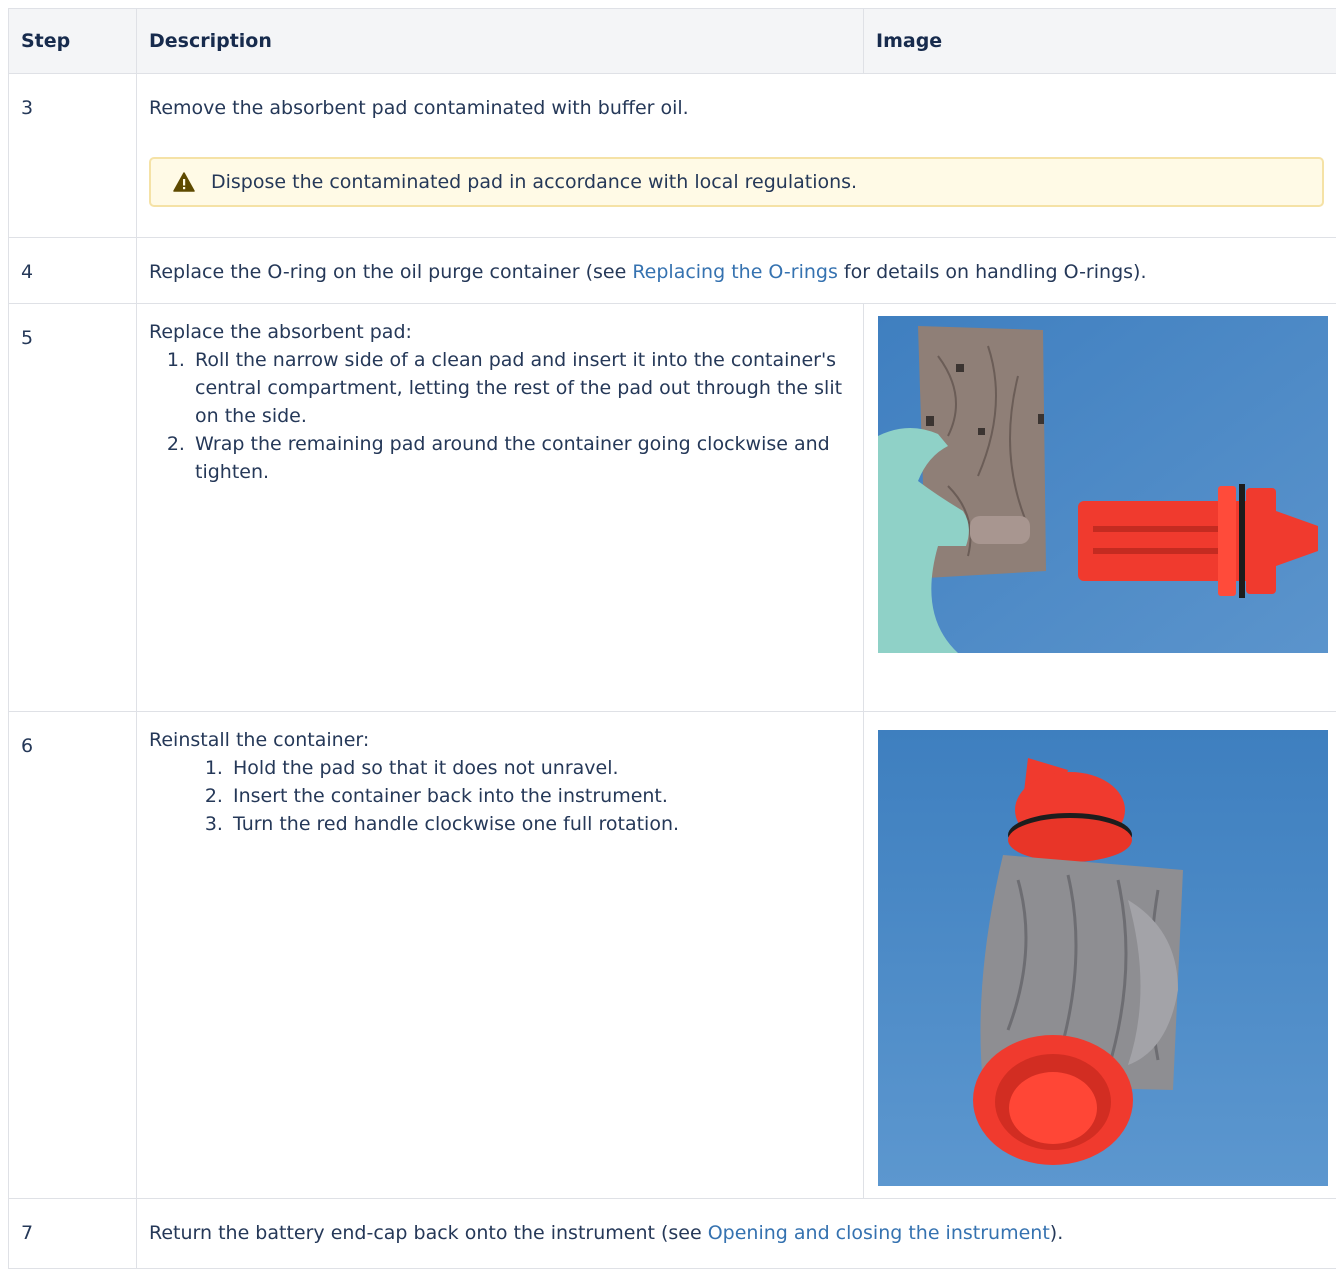 This screenshot has height=1274, width=1336. What do you see at coordinates (879, 1233) in the screenshot?
I see `opening-closing-instrument-link: Opening and closing the instrument` at bounding box center [879, 1233].